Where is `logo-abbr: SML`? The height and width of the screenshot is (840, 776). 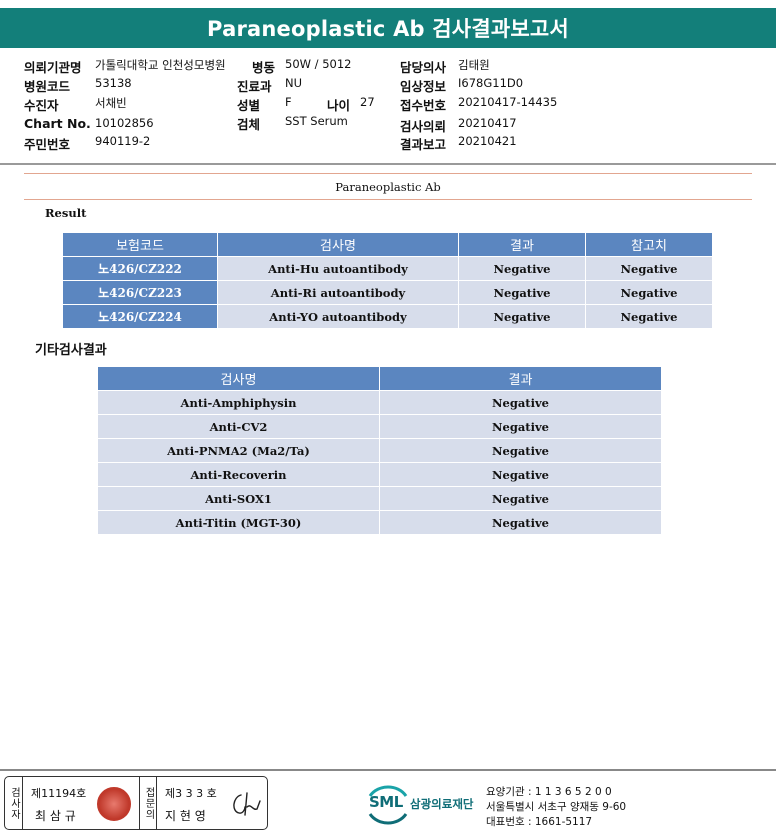 logo-abbr: SML is located at coordinates (386, 802).